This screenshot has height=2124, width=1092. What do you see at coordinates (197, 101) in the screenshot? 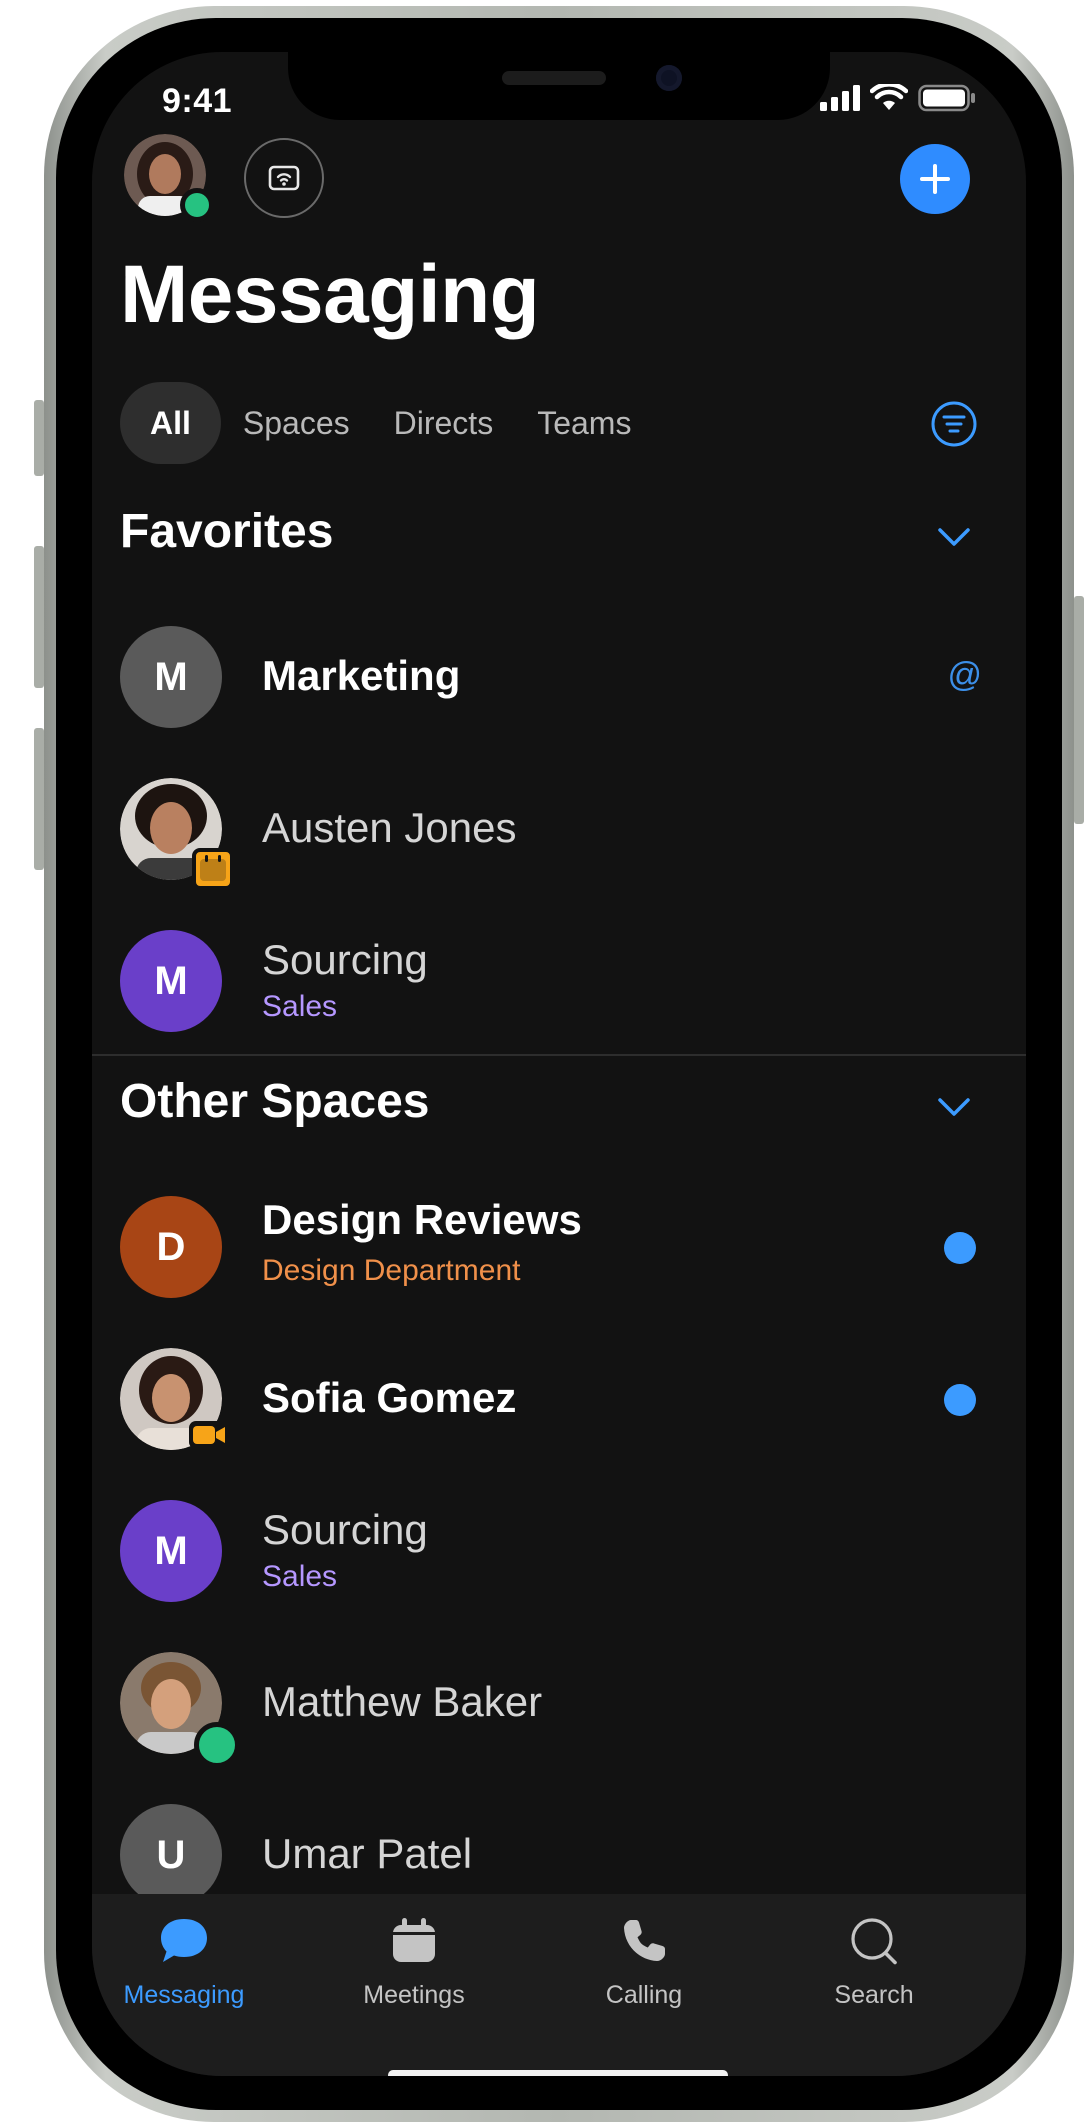
I see `status-time: 9:41` at bounding box center [197, 101].